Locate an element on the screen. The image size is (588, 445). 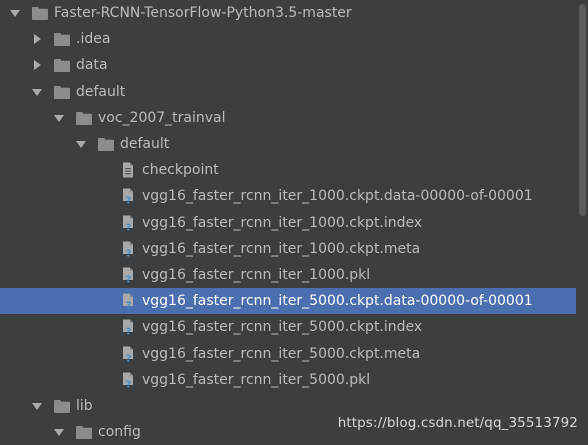
tree-file-row: ? vgg16_faster_rcnn_iter_5000.ckpt.index is located at coordinates (288, 327).